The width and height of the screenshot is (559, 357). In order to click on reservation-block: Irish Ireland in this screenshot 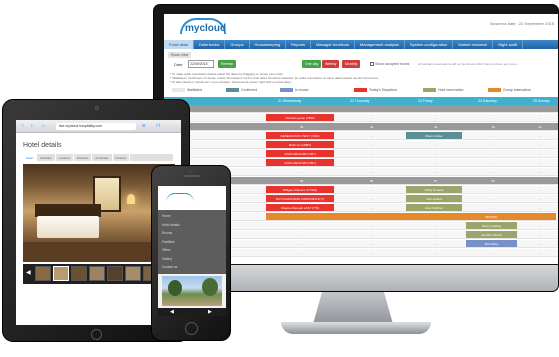, I will do `click(434, 198)`.